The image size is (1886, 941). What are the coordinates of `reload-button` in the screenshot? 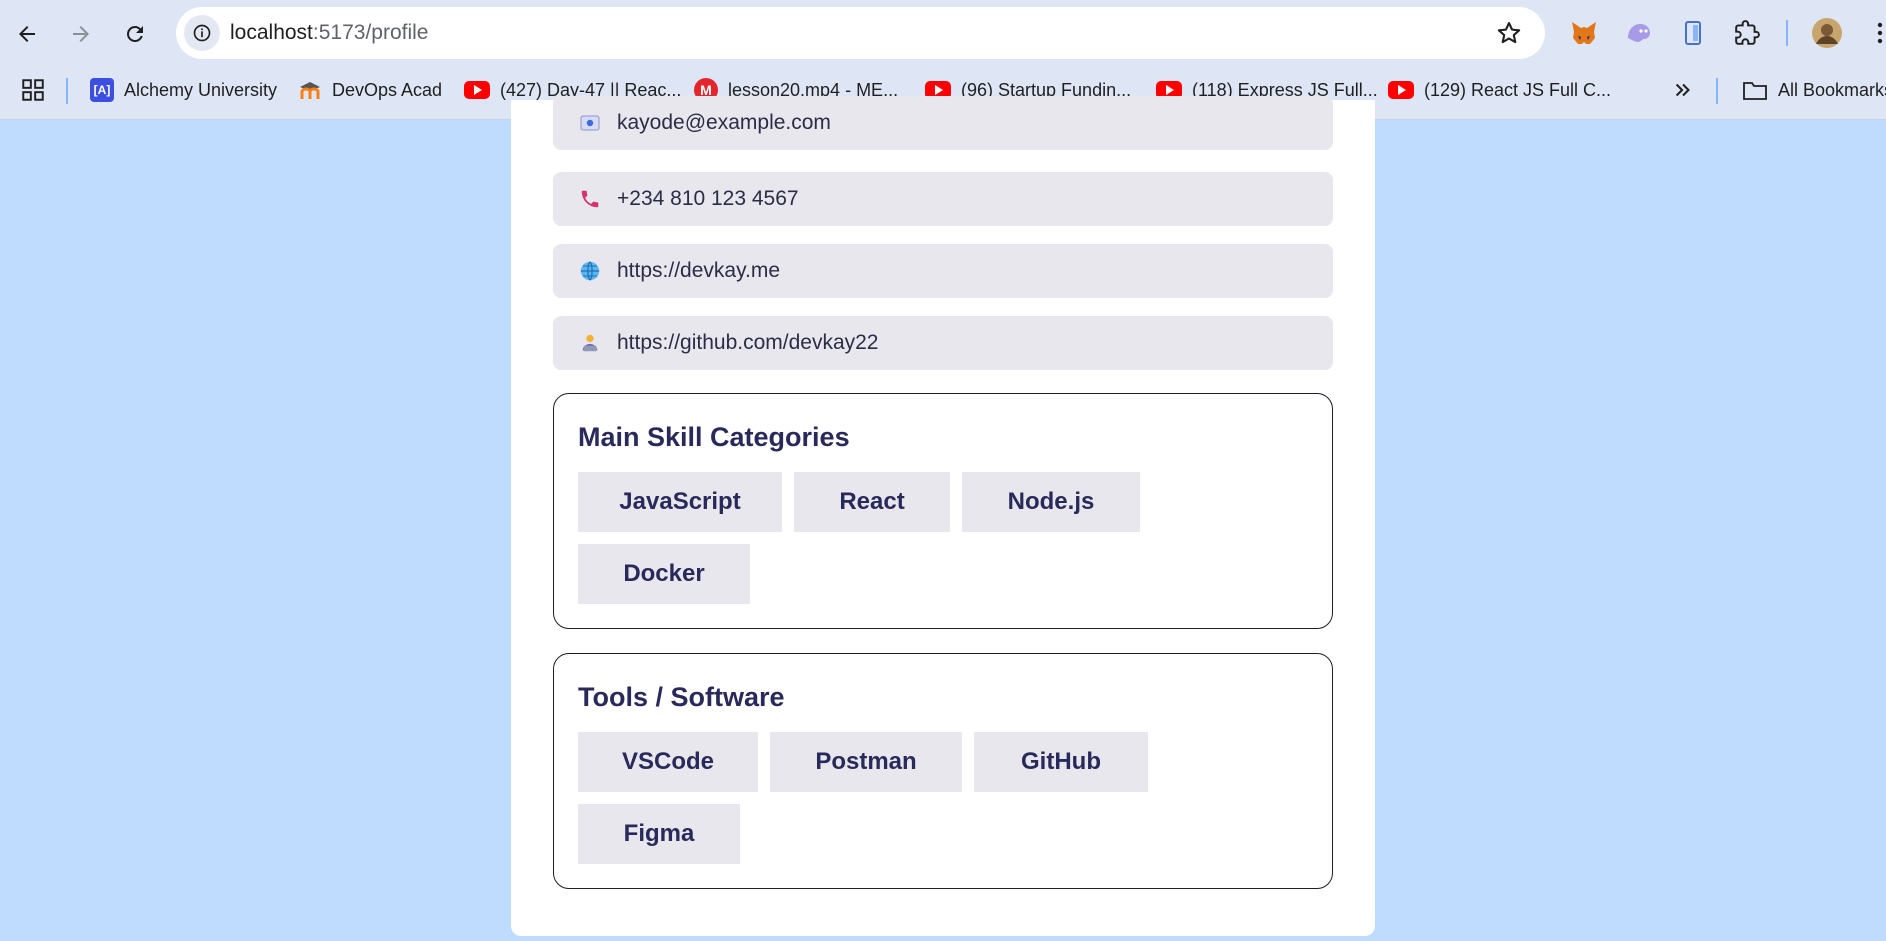 It's located at (135, 34).